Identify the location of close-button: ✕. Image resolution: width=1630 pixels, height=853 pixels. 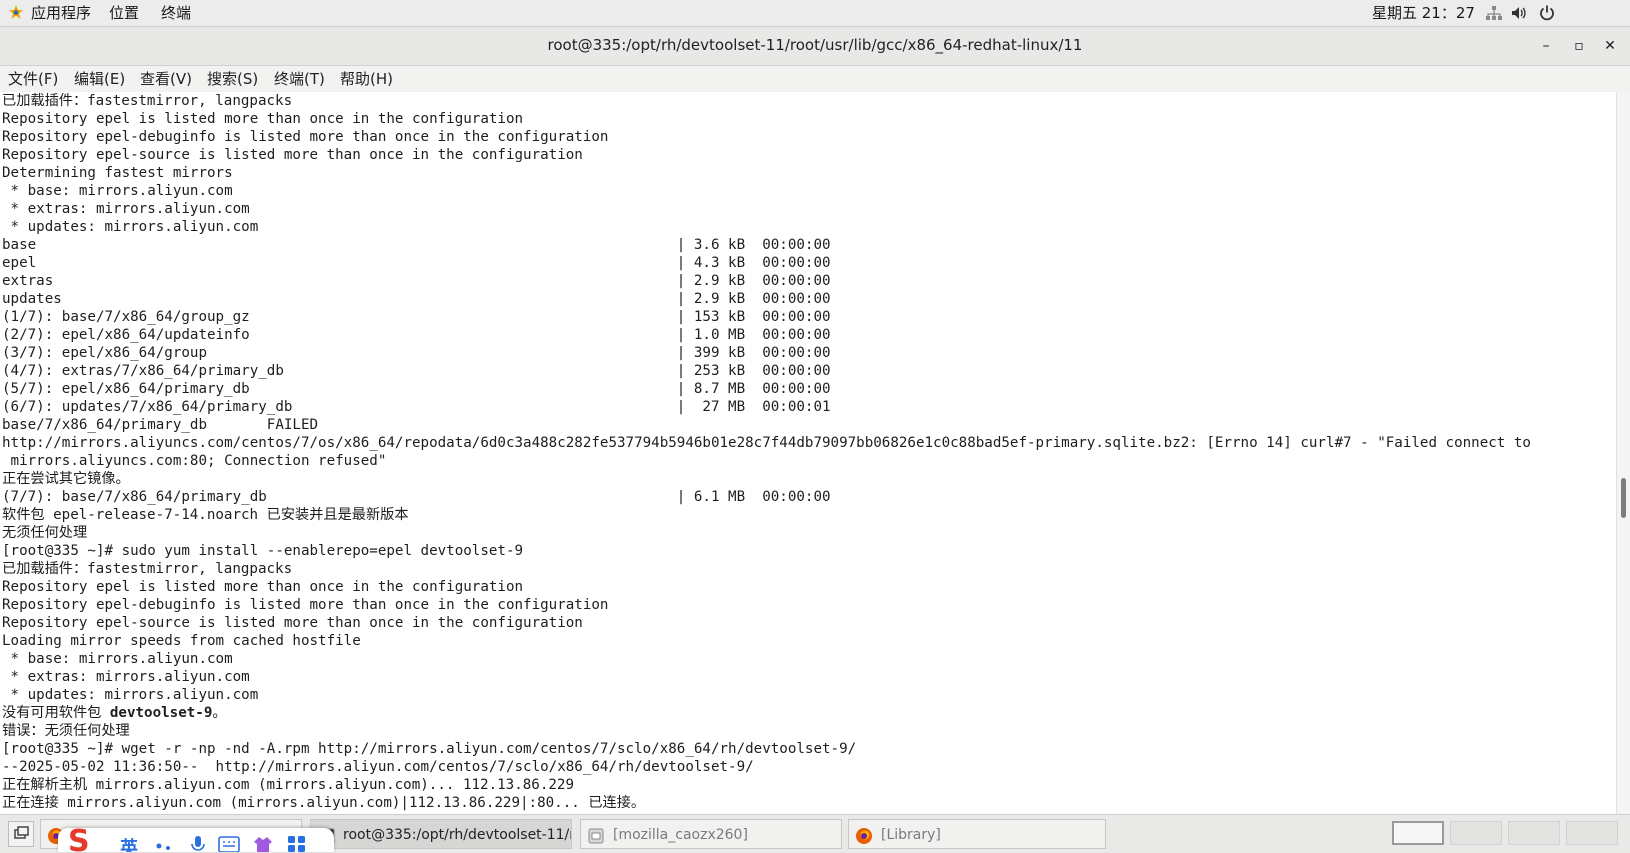
(1610, 46).